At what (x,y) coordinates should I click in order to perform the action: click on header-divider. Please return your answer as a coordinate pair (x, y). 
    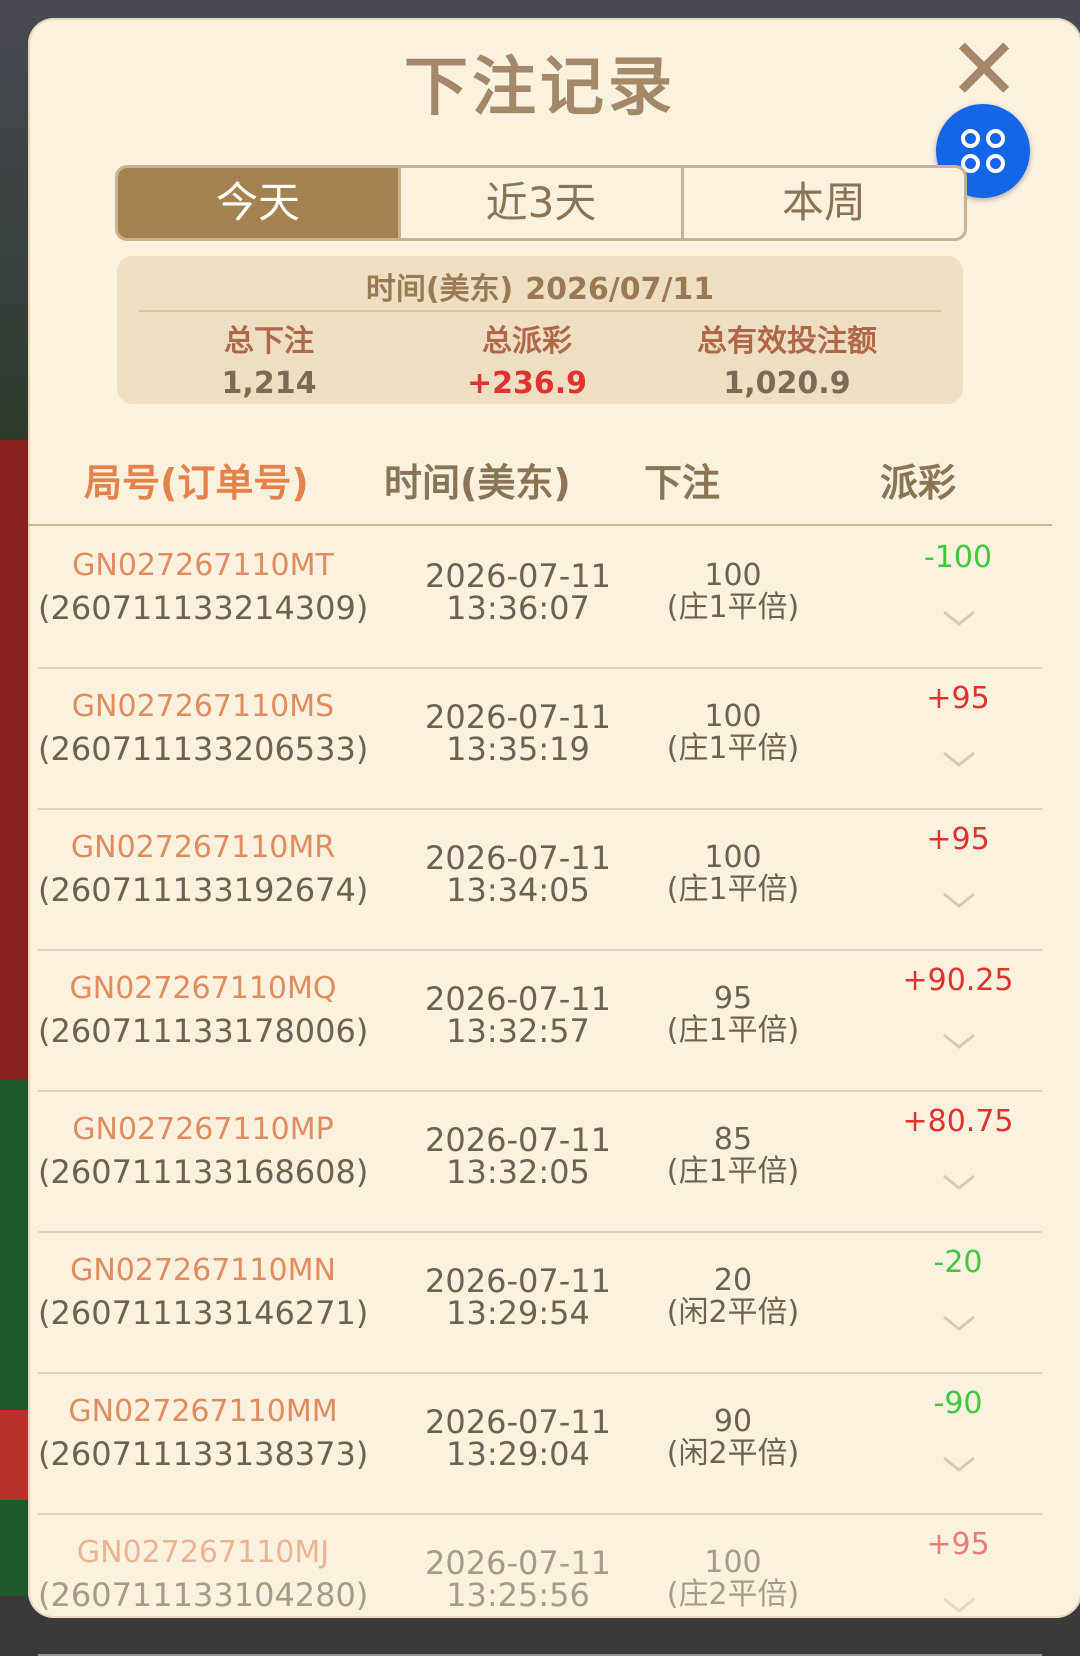
    Looking at the image, I should click on (540, 525).